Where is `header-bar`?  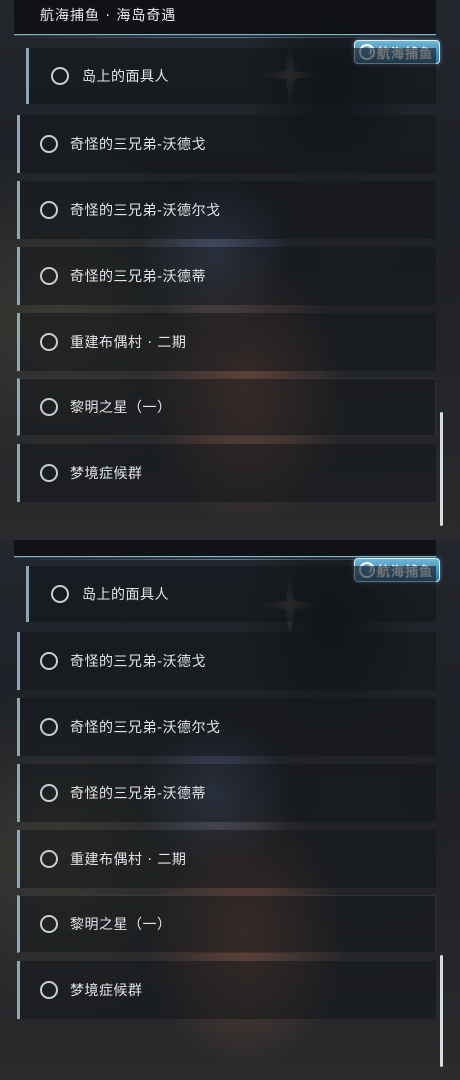 header-bar is located at coordinates (225, 550).